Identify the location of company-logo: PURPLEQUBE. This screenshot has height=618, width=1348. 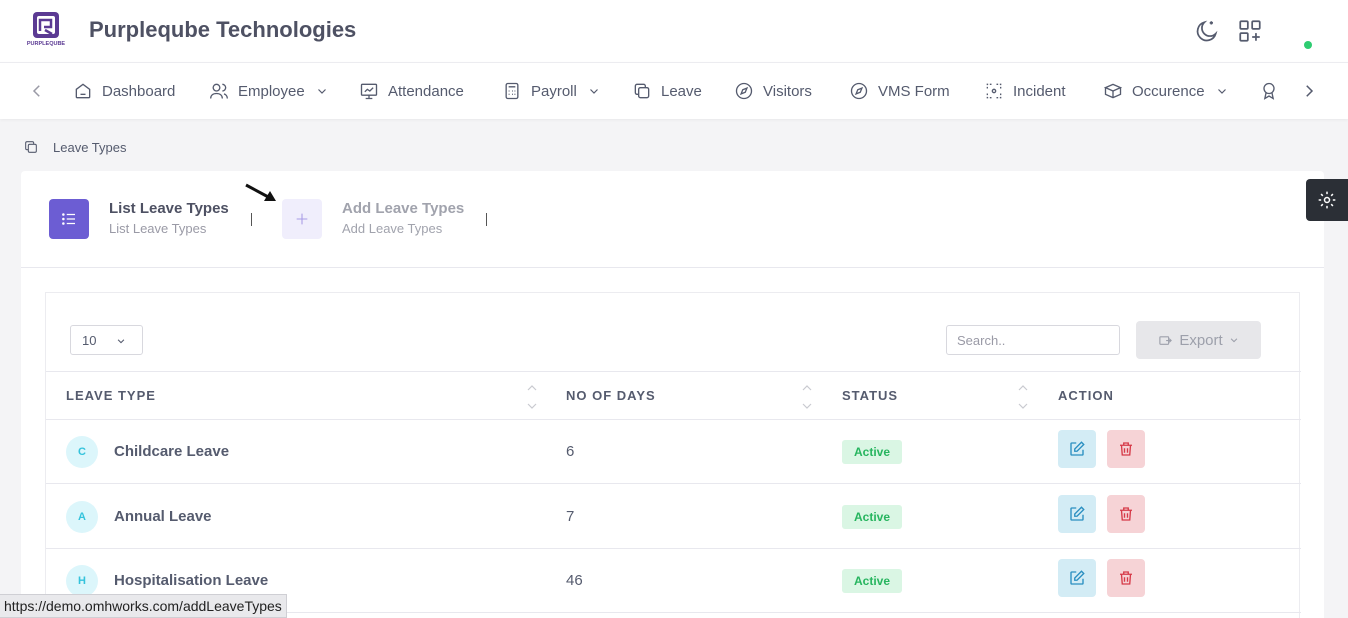
(46, 30).